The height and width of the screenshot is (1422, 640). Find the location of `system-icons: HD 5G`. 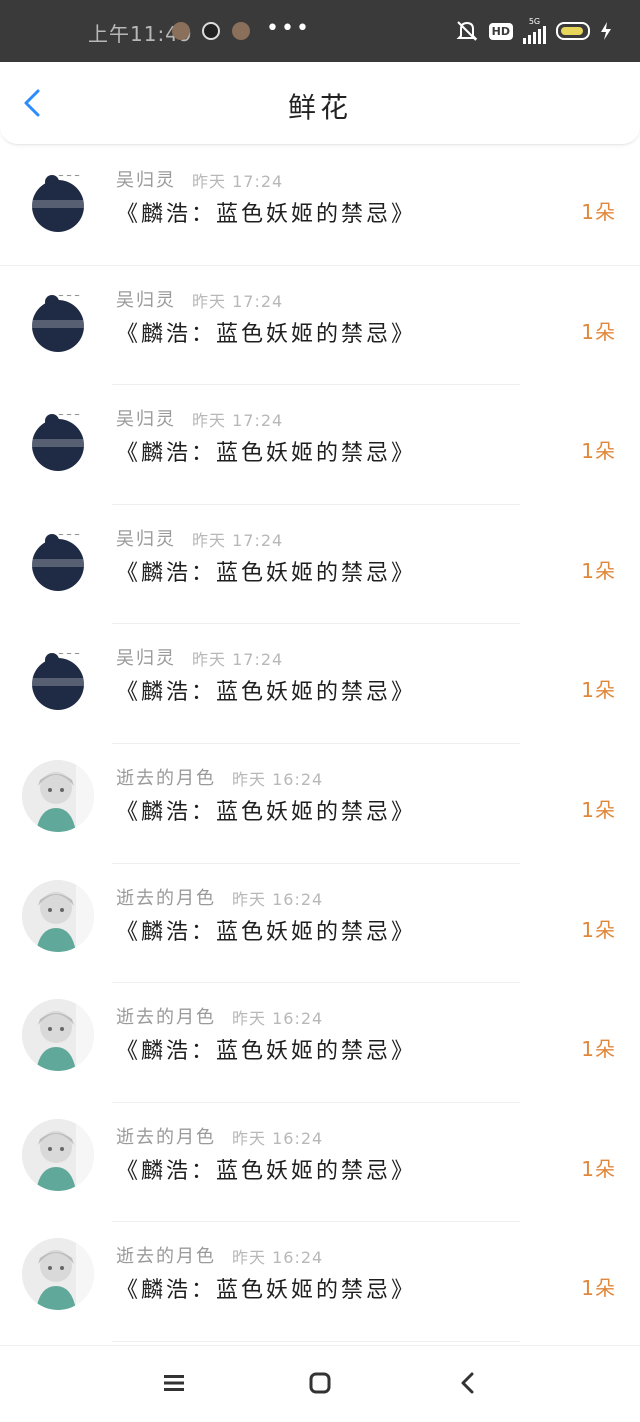

system-icons: HD 5G is located at coordinates (533, 31).